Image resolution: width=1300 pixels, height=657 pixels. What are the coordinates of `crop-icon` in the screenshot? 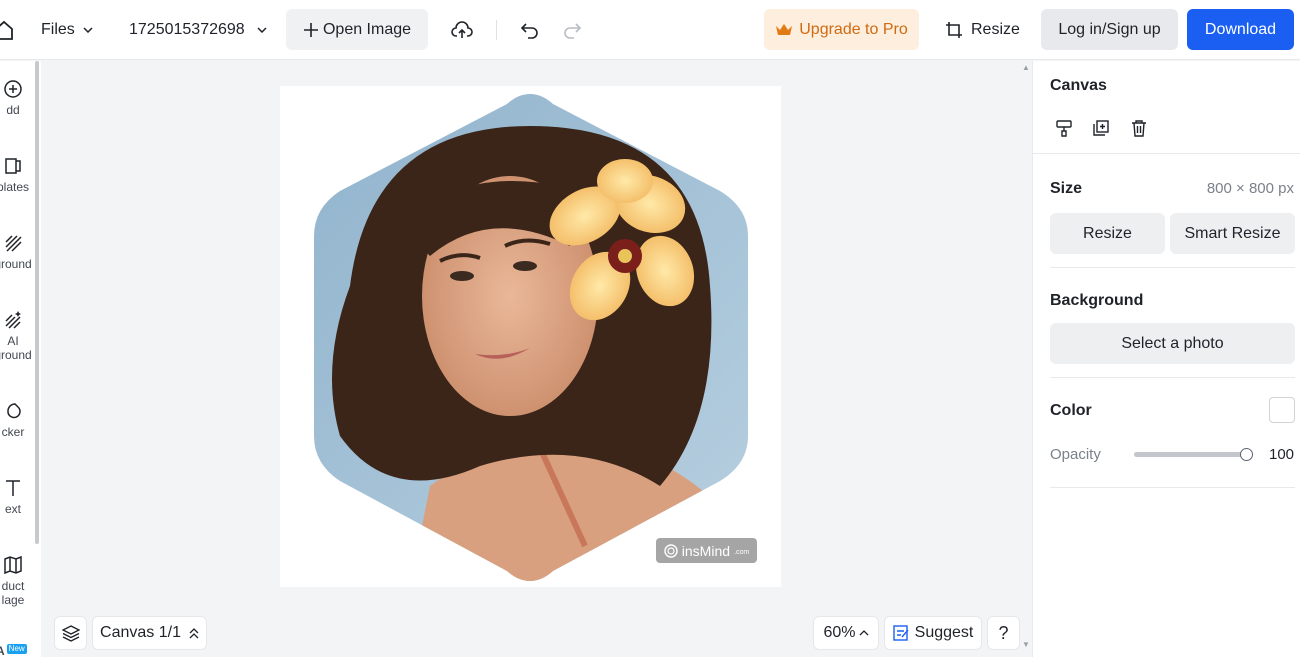 It's located at (954, 30).